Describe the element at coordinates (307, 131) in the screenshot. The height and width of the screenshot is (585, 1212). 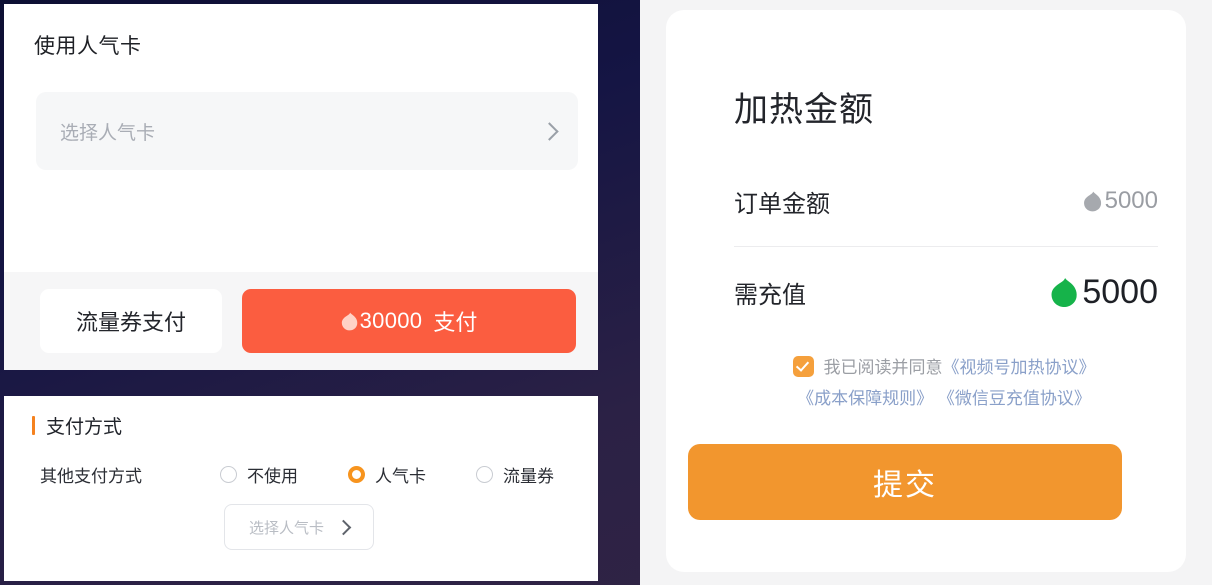
I see `popularity-card-select: 选择人气卡` at that location.